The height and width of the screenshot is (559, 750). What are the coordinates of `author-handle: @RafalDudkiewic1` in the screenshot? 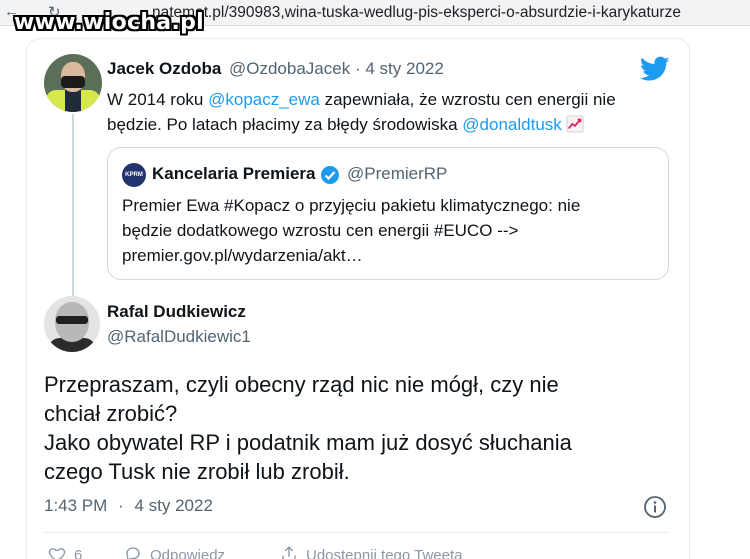 It's located at (179, 337).